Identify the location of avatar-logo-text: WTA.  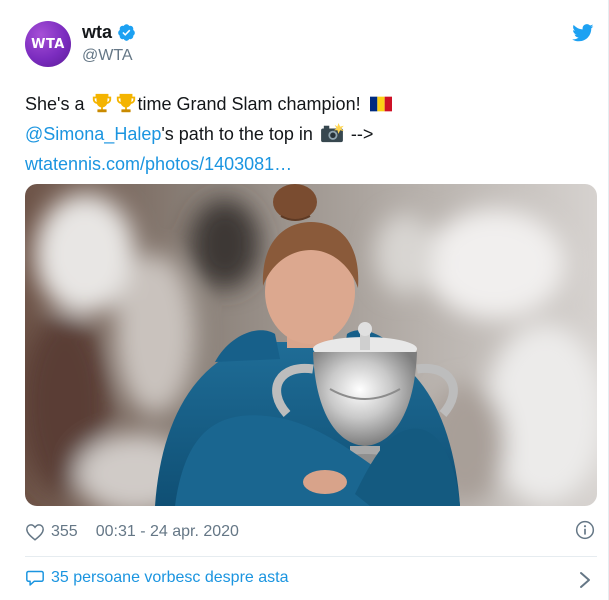
(48, 44).